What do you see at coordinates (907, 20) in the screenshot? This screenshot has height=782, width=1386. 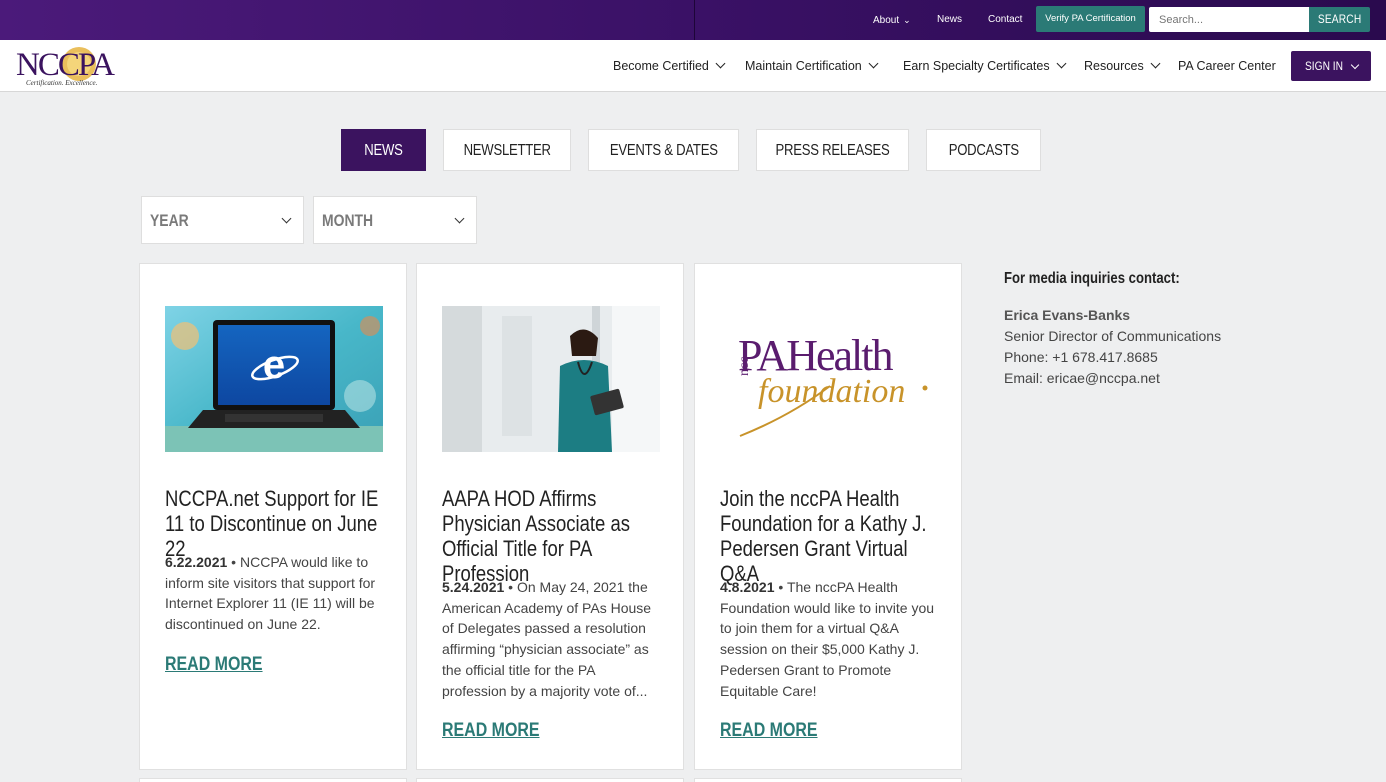 I see `chevron-down-icon: ⌄` at bounding box center [907, 20].